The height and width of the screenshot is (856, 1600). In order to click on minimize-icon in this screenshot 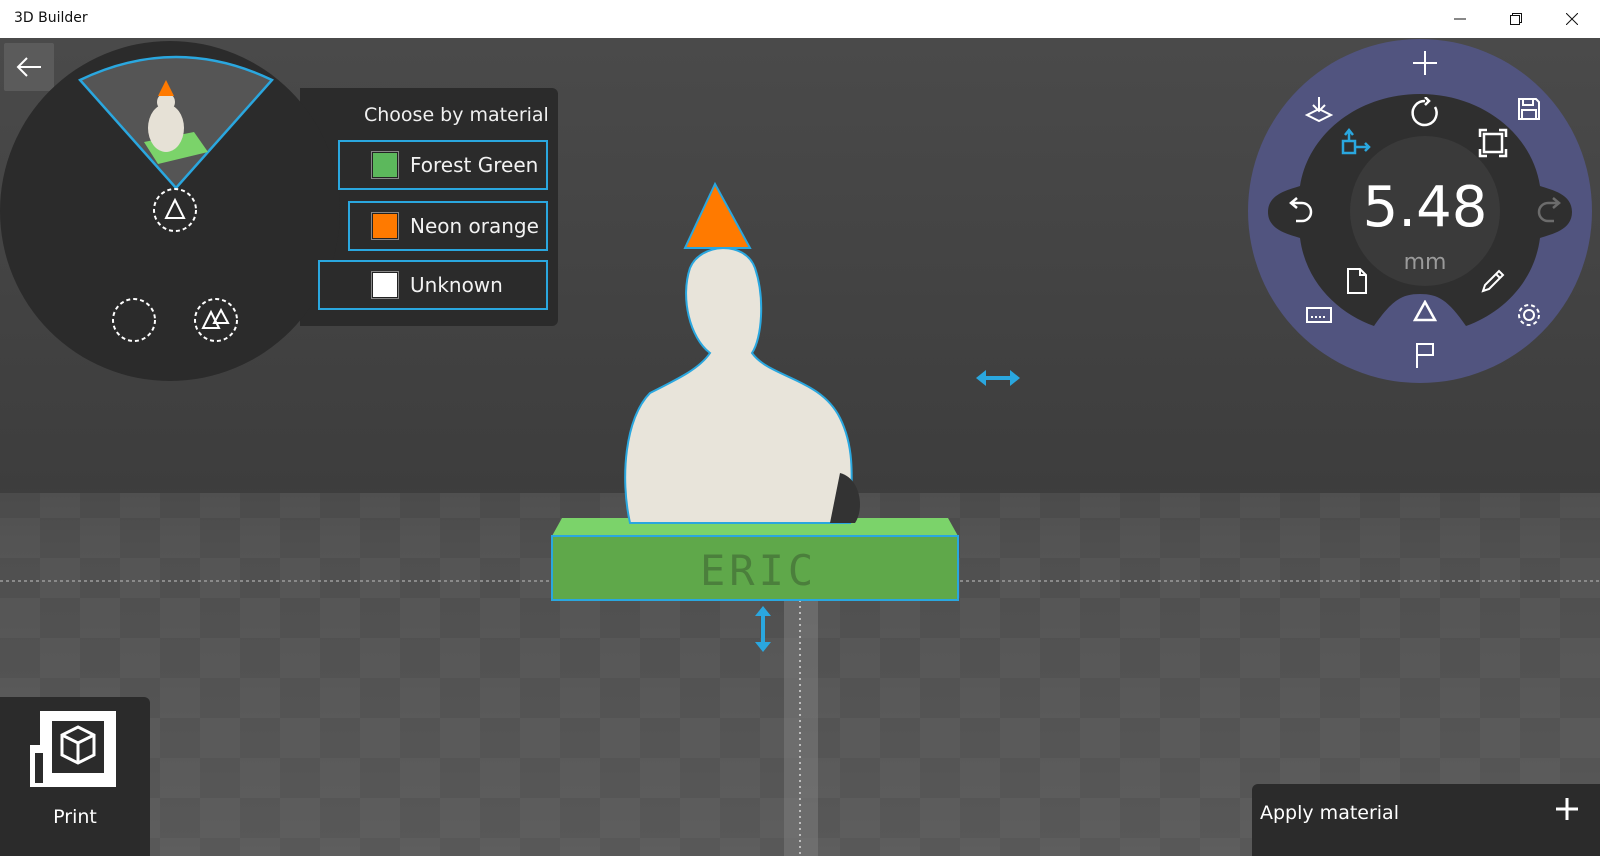, I will do `click(1460, 19)`.